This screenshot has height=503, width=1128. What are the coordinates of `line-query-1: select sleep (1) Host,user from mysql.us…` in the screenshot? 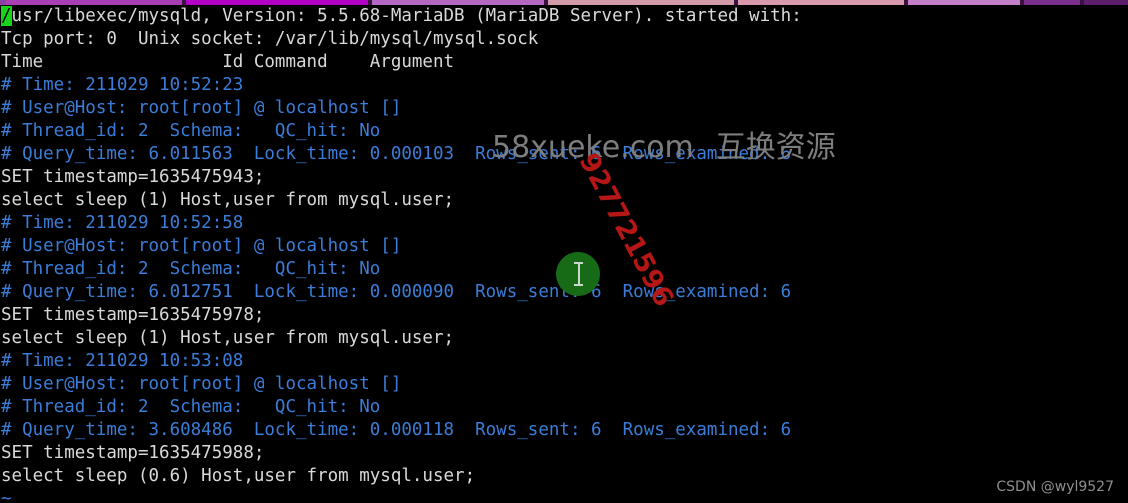 It's located at (228, 200).